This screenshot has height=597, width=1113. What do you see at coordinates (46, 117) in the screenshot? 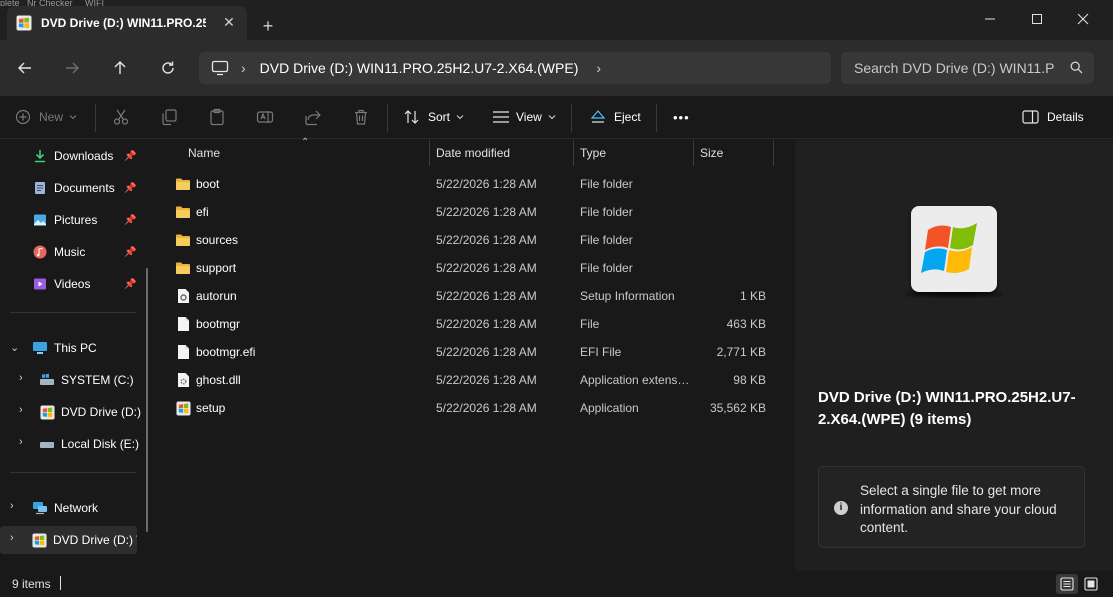
I see `new-button: New` at bounding box center [46, 117].